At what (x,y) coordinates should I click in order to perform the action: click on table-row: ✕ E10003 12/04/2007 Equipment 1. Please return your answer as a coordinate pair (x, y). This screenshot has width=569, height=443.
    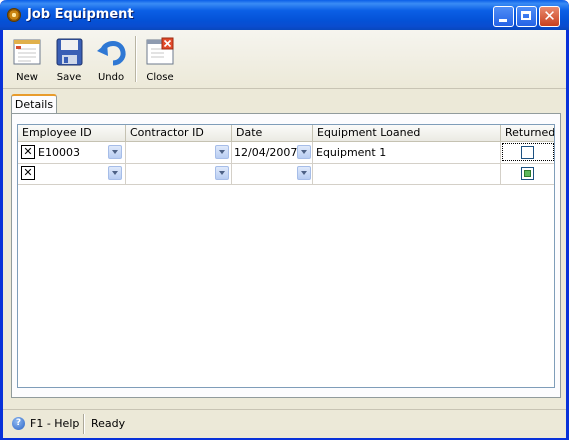
    Looking at the image, I should click on (286, 153).